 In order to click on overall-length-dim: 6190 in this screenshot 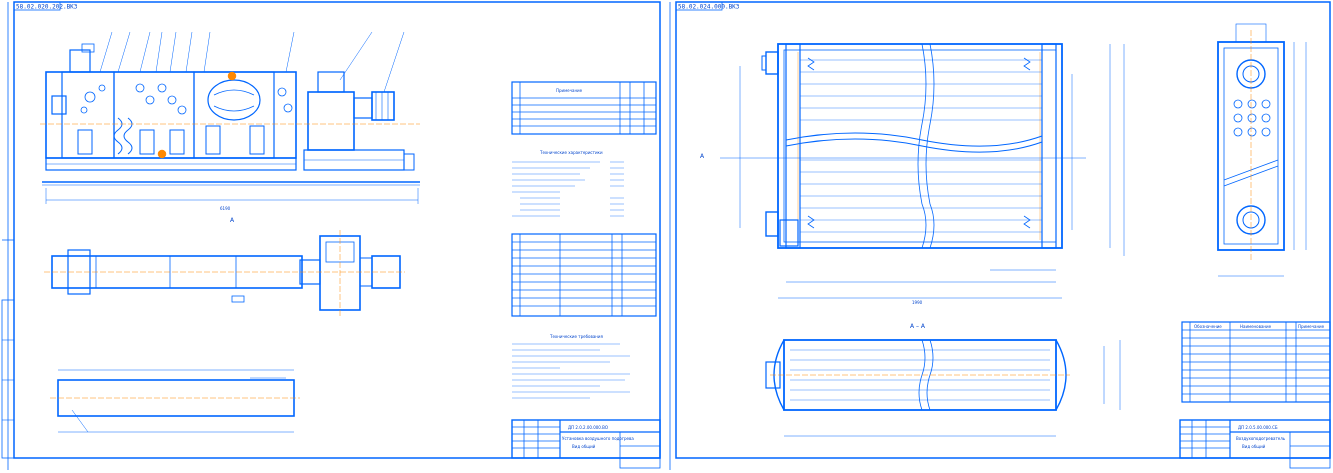, I will do `click(225, 208)`.